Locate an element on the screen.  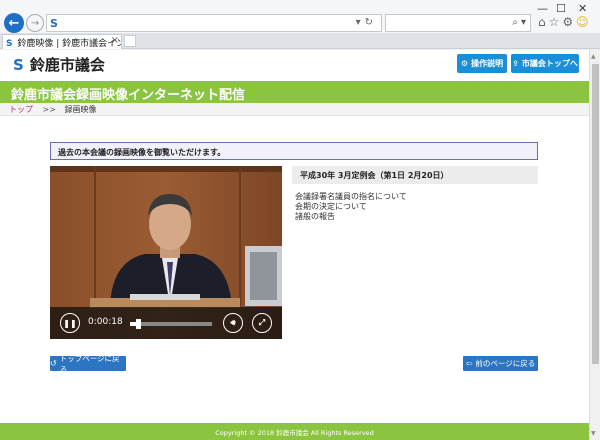
agenda-item: 会期の決定について is located at coordinates (351, 207).